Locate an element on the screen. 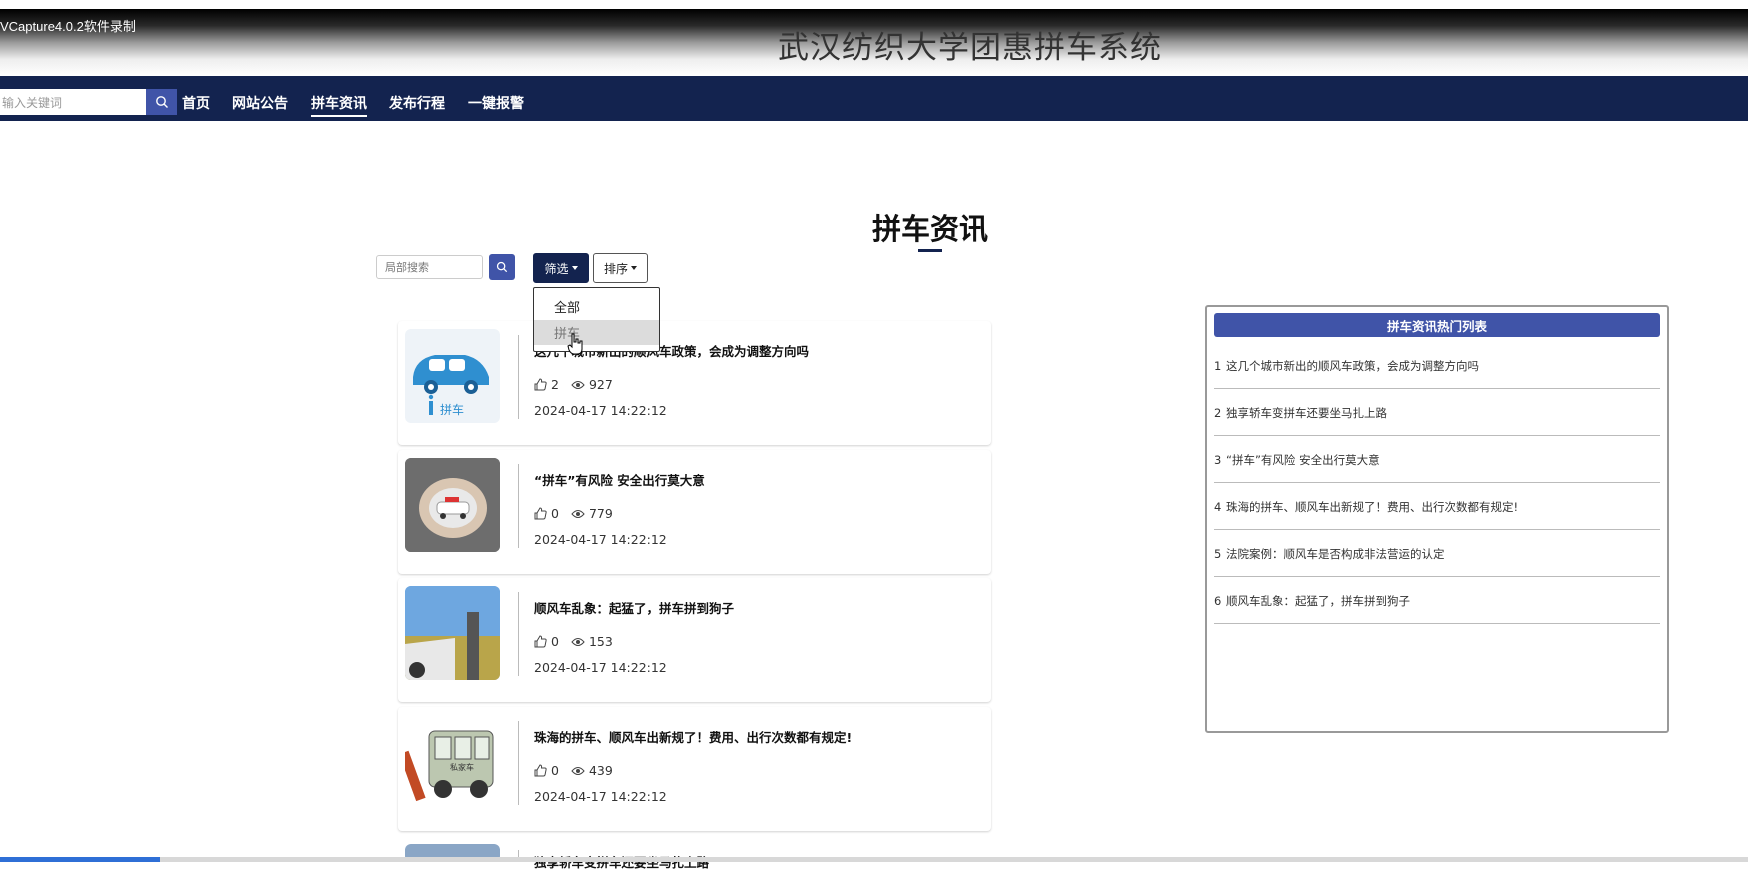 This screenshot has width=1748, height=871. hot-list-item: 4 珠海的拼车、顺风车出新规了！费用、出行次数都有规定! is located at coordinates (1437, 507).